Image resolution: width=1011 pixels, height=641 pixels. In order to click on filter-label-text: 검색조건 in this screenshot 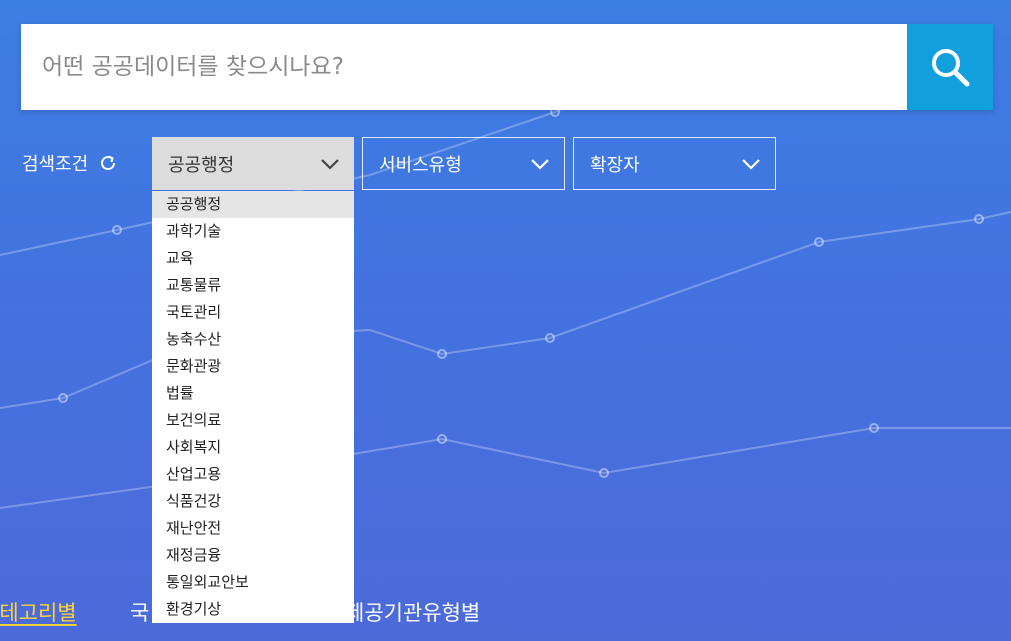, I will do `click(55, 164)`.